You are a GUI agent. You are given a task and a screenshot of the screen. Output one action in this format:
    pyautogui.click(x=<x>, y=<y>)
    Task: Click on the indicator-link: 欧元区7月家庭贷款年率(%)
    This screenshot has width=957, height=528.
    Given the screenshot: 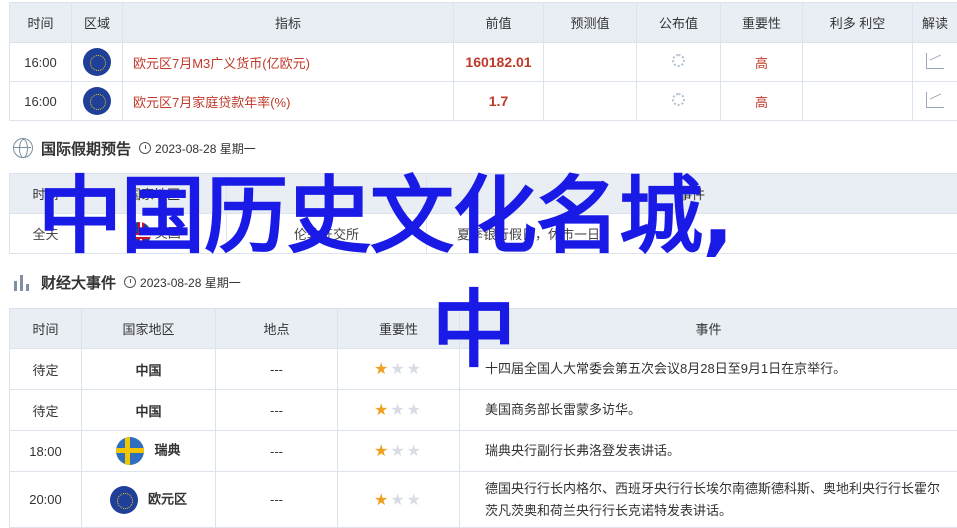 What is the action you would take?
    pyautogui.click(x=288, y=101)
    